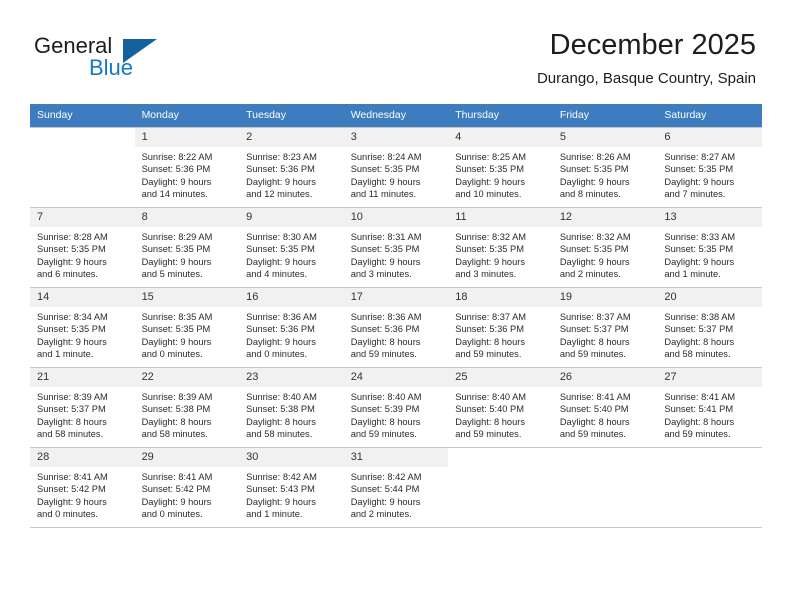  Describe the element at coordinates (172, 274) in the screenshot. I see `day-detail-line: and 5 minutes.` at that location.